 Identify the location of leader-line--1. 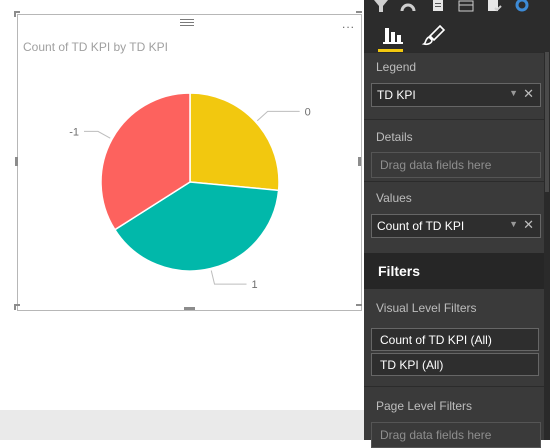
(97, 134).